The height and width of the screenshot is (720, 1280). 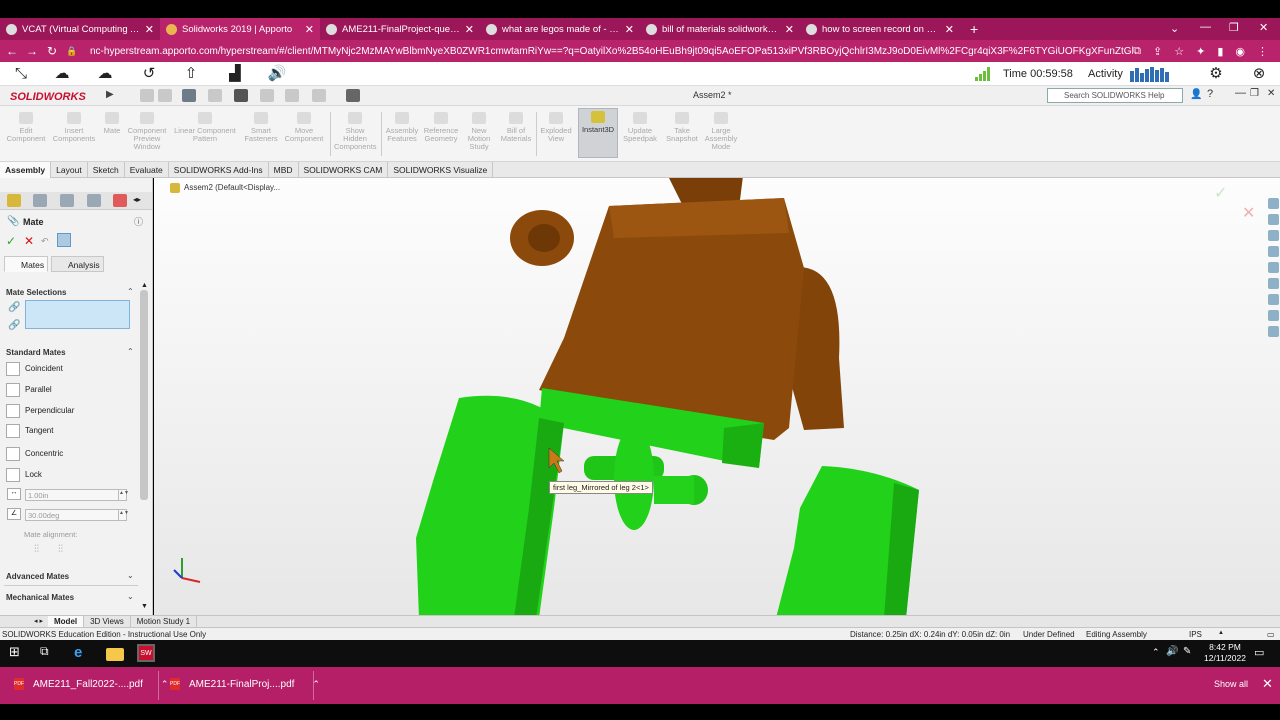 I want to click on tab-sketch: Sketch, so click(x=106, y=170).